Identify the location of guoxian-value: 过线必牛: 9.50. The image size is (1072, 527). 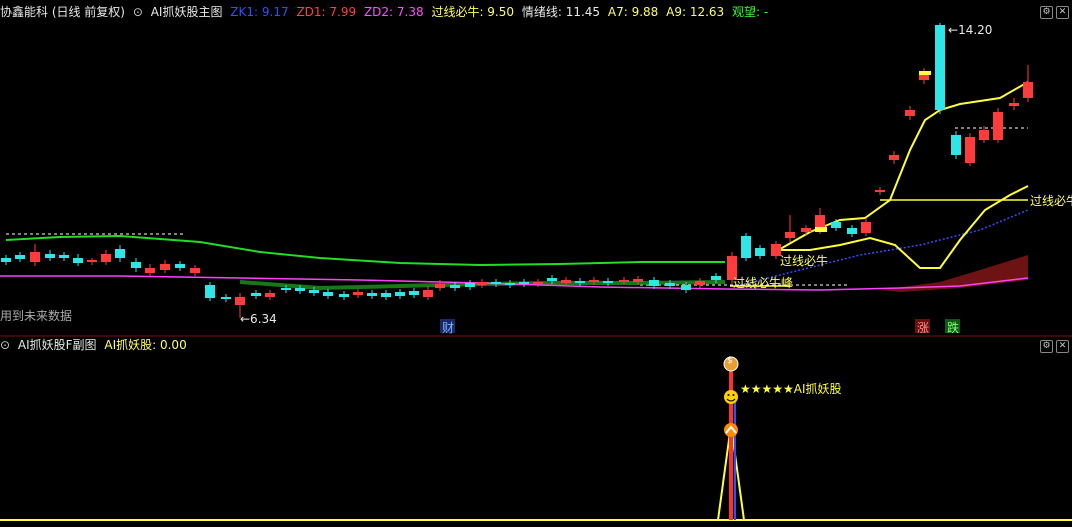
(473, 12).